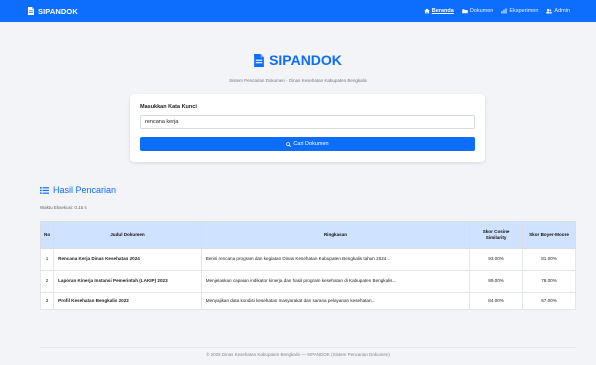 Image resolution: width=596 pixels, height=365 pixels. Describe the element at coordinates (496, 301) in the screenshot. I see `cell-cosine: 84.00%` at that location.